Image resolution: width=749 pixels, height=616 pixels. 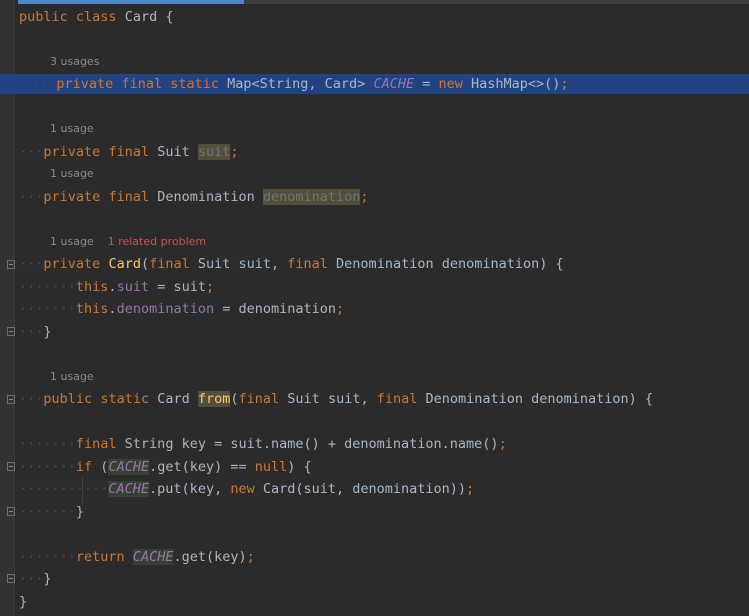 I want to click on active-tab-indicator, so click(x=131, y=2).